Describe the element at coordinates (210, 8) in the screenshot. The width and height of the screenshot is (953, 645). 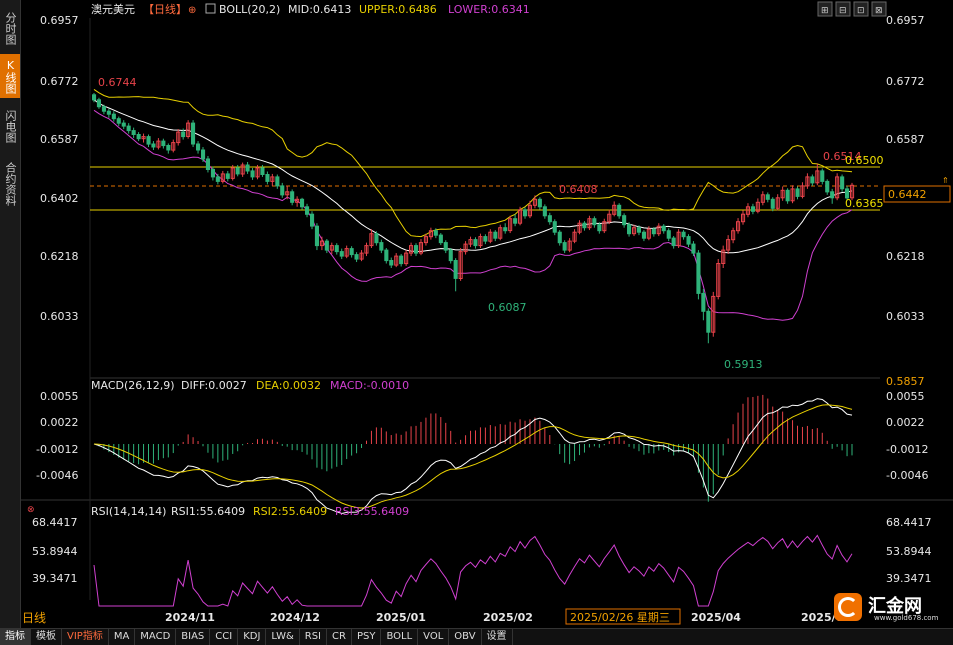
I see `indicator-icon` at that location.